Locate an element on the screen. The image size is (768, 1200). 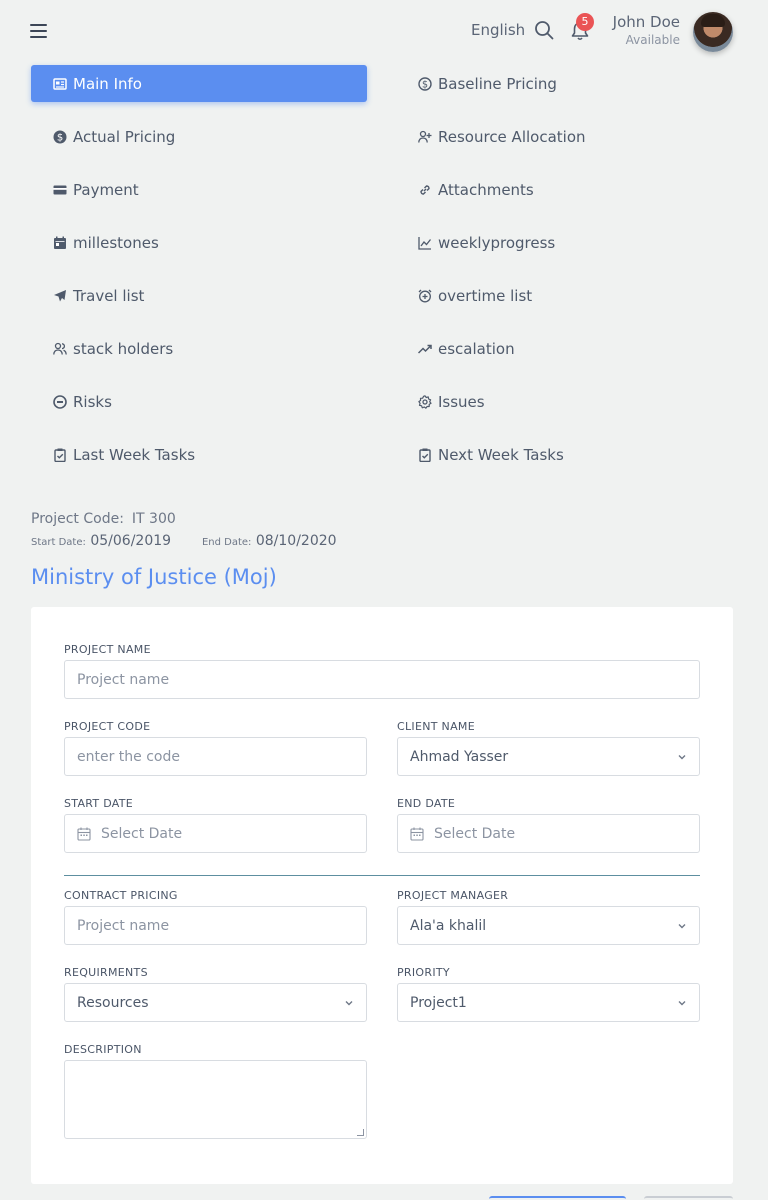
nav-label: Travel list is located at coordinates (109, 295).